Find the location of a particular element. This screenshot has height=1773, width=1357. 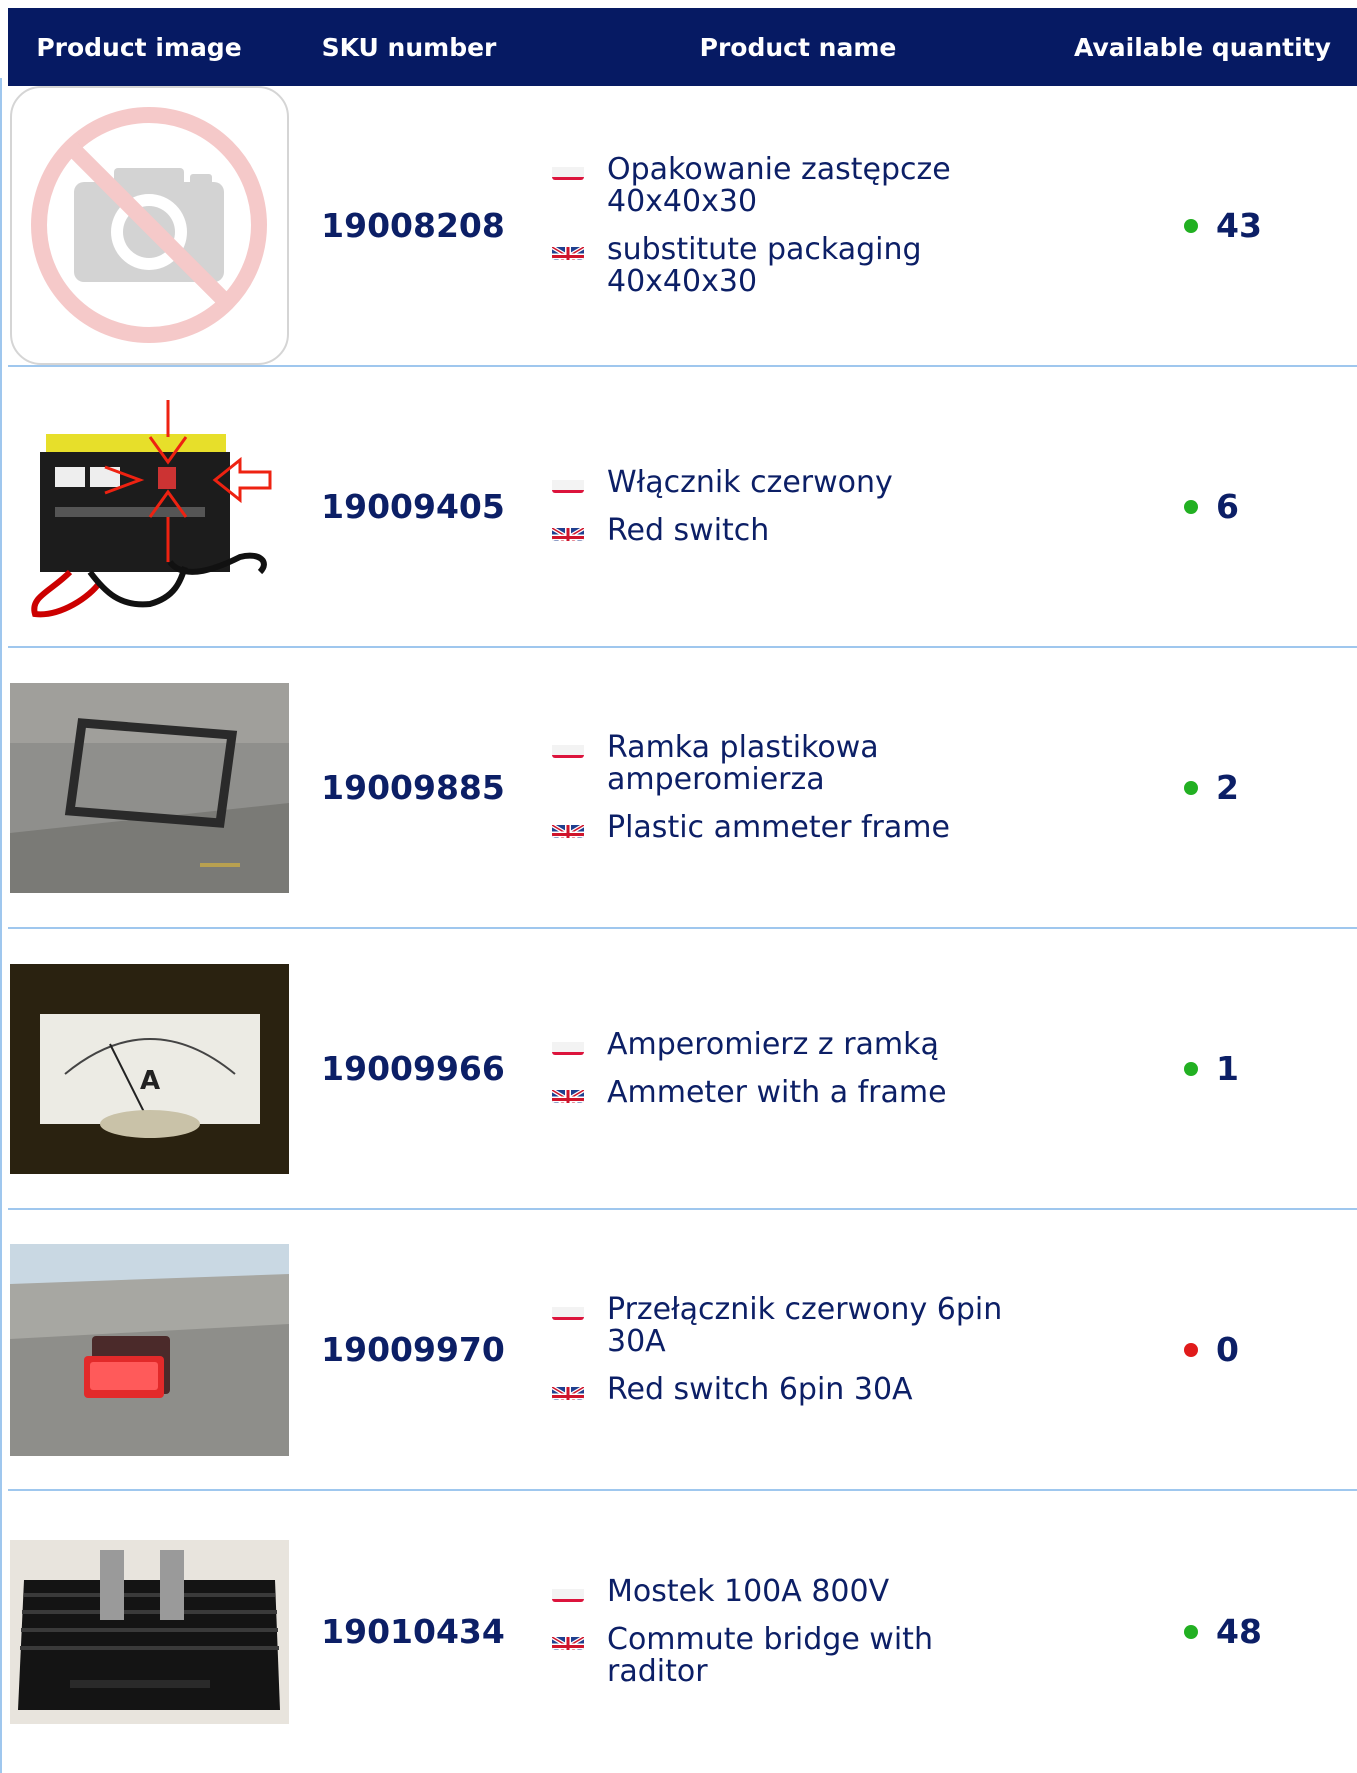

product-image-red-switch is located at coordinates (149, 1349).